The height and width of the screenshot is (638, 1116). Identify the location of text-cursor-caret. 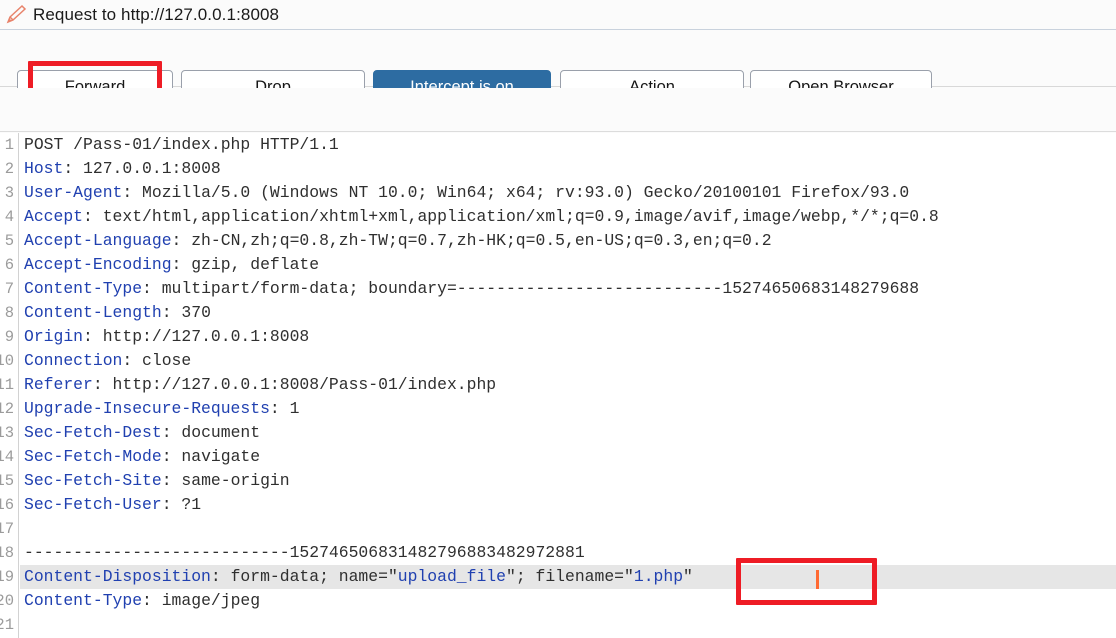
(817, 579).